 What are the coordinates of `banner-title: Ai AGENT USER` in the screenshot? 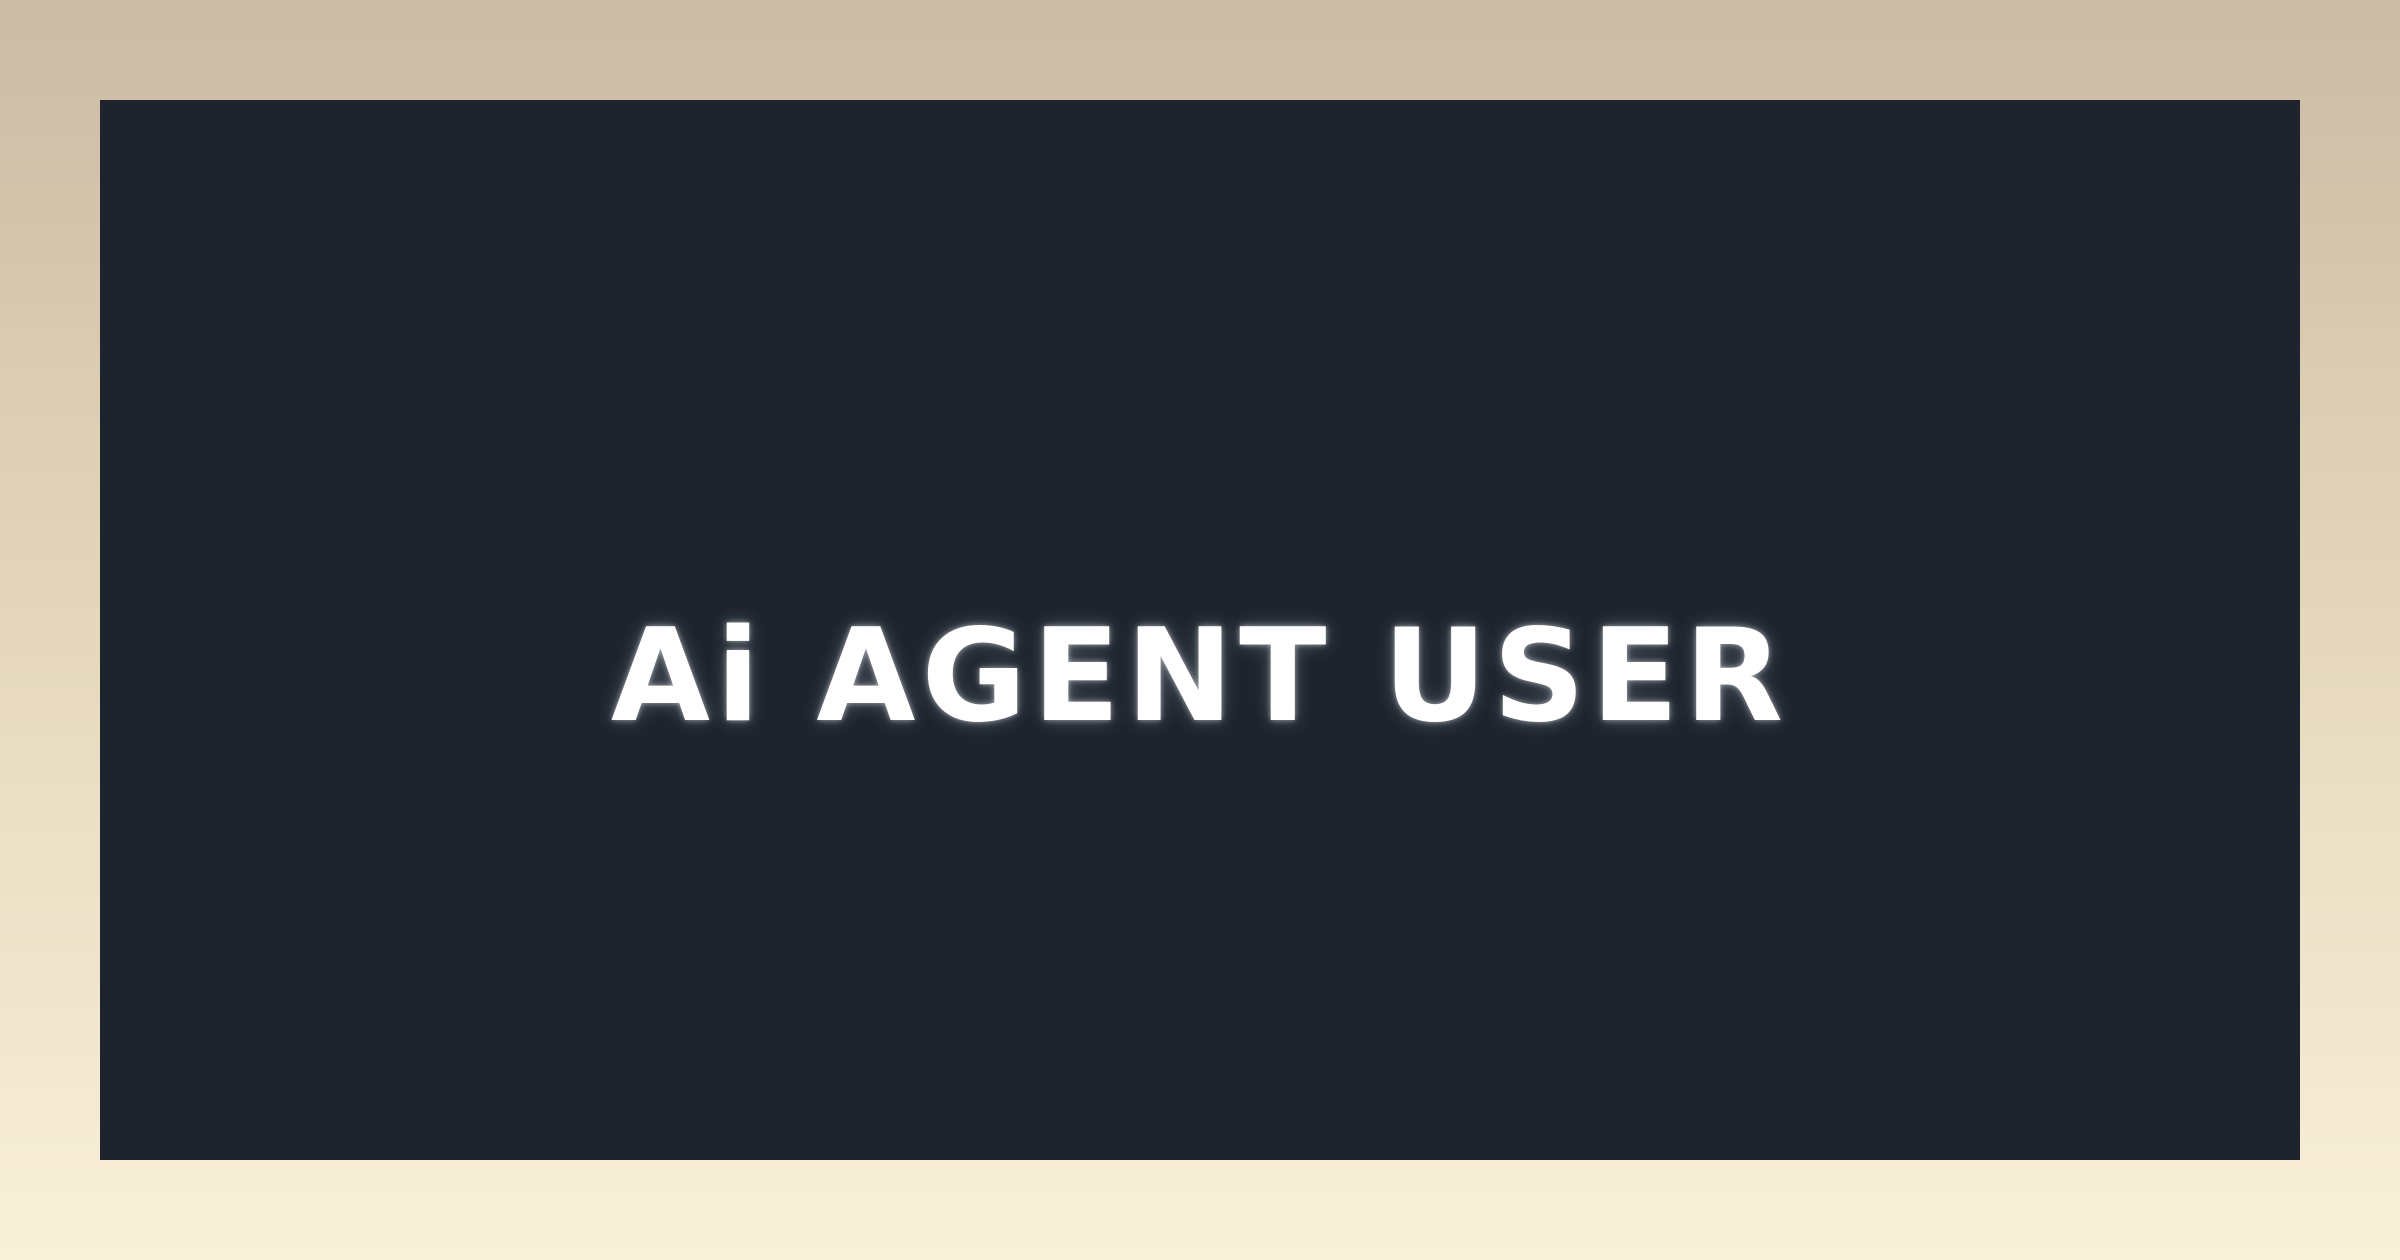 It's located at (1200, 676).